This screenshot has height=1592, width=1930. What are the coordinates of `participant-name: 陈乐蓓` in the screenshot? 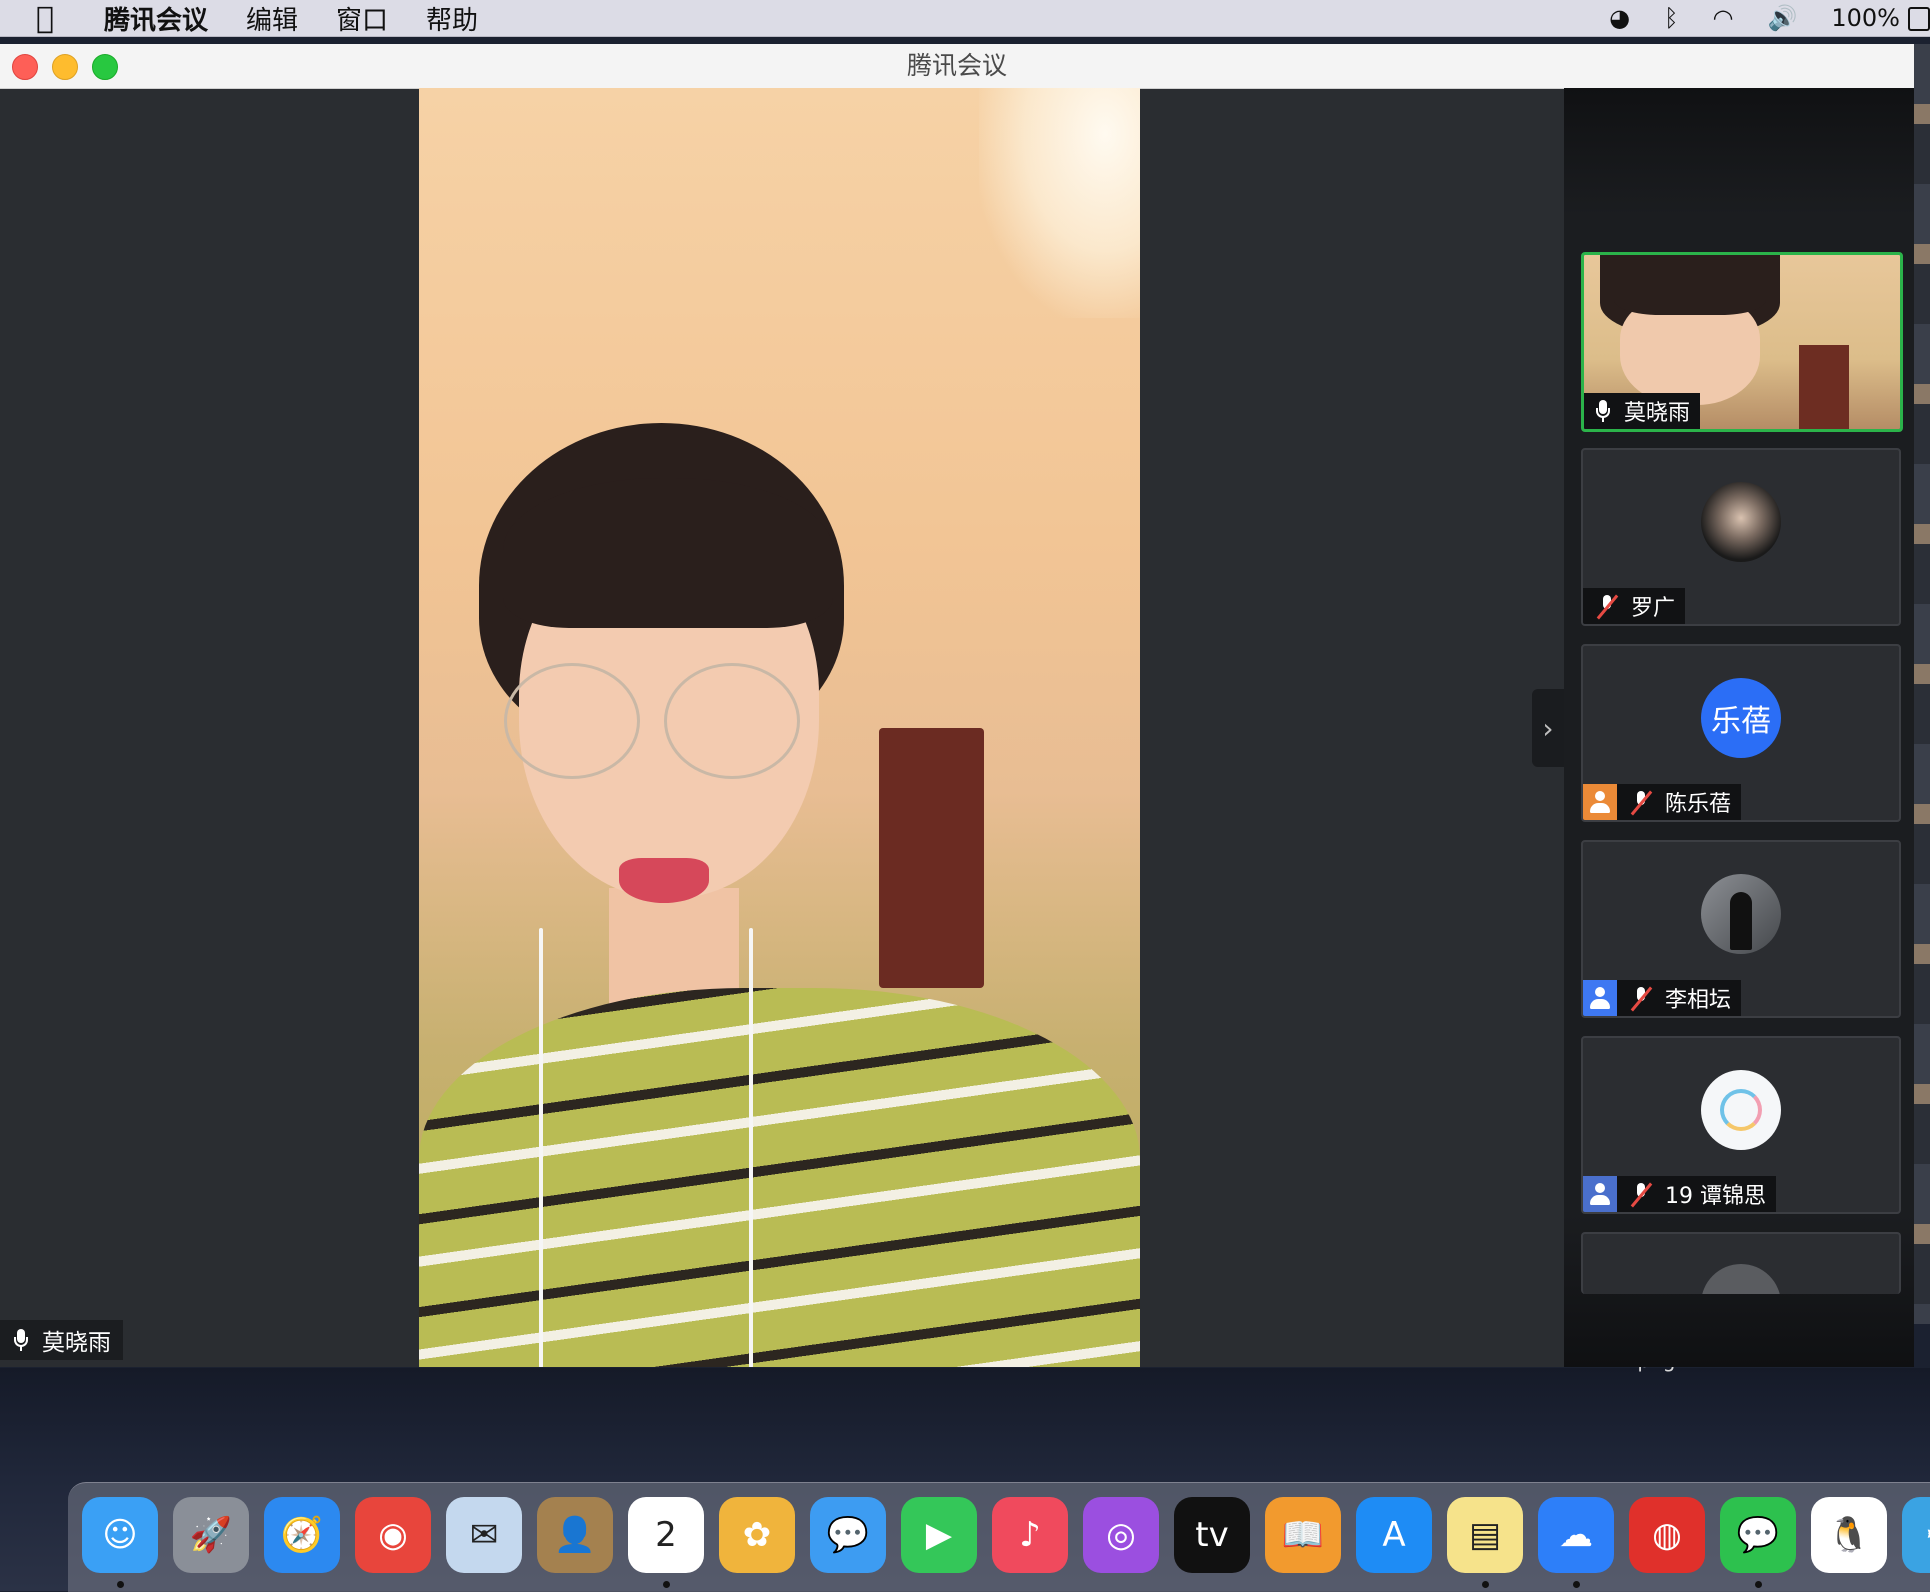 It's located at (1698, 804).